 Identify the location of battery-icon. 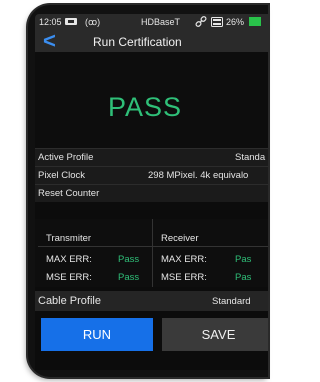
(255, 21).